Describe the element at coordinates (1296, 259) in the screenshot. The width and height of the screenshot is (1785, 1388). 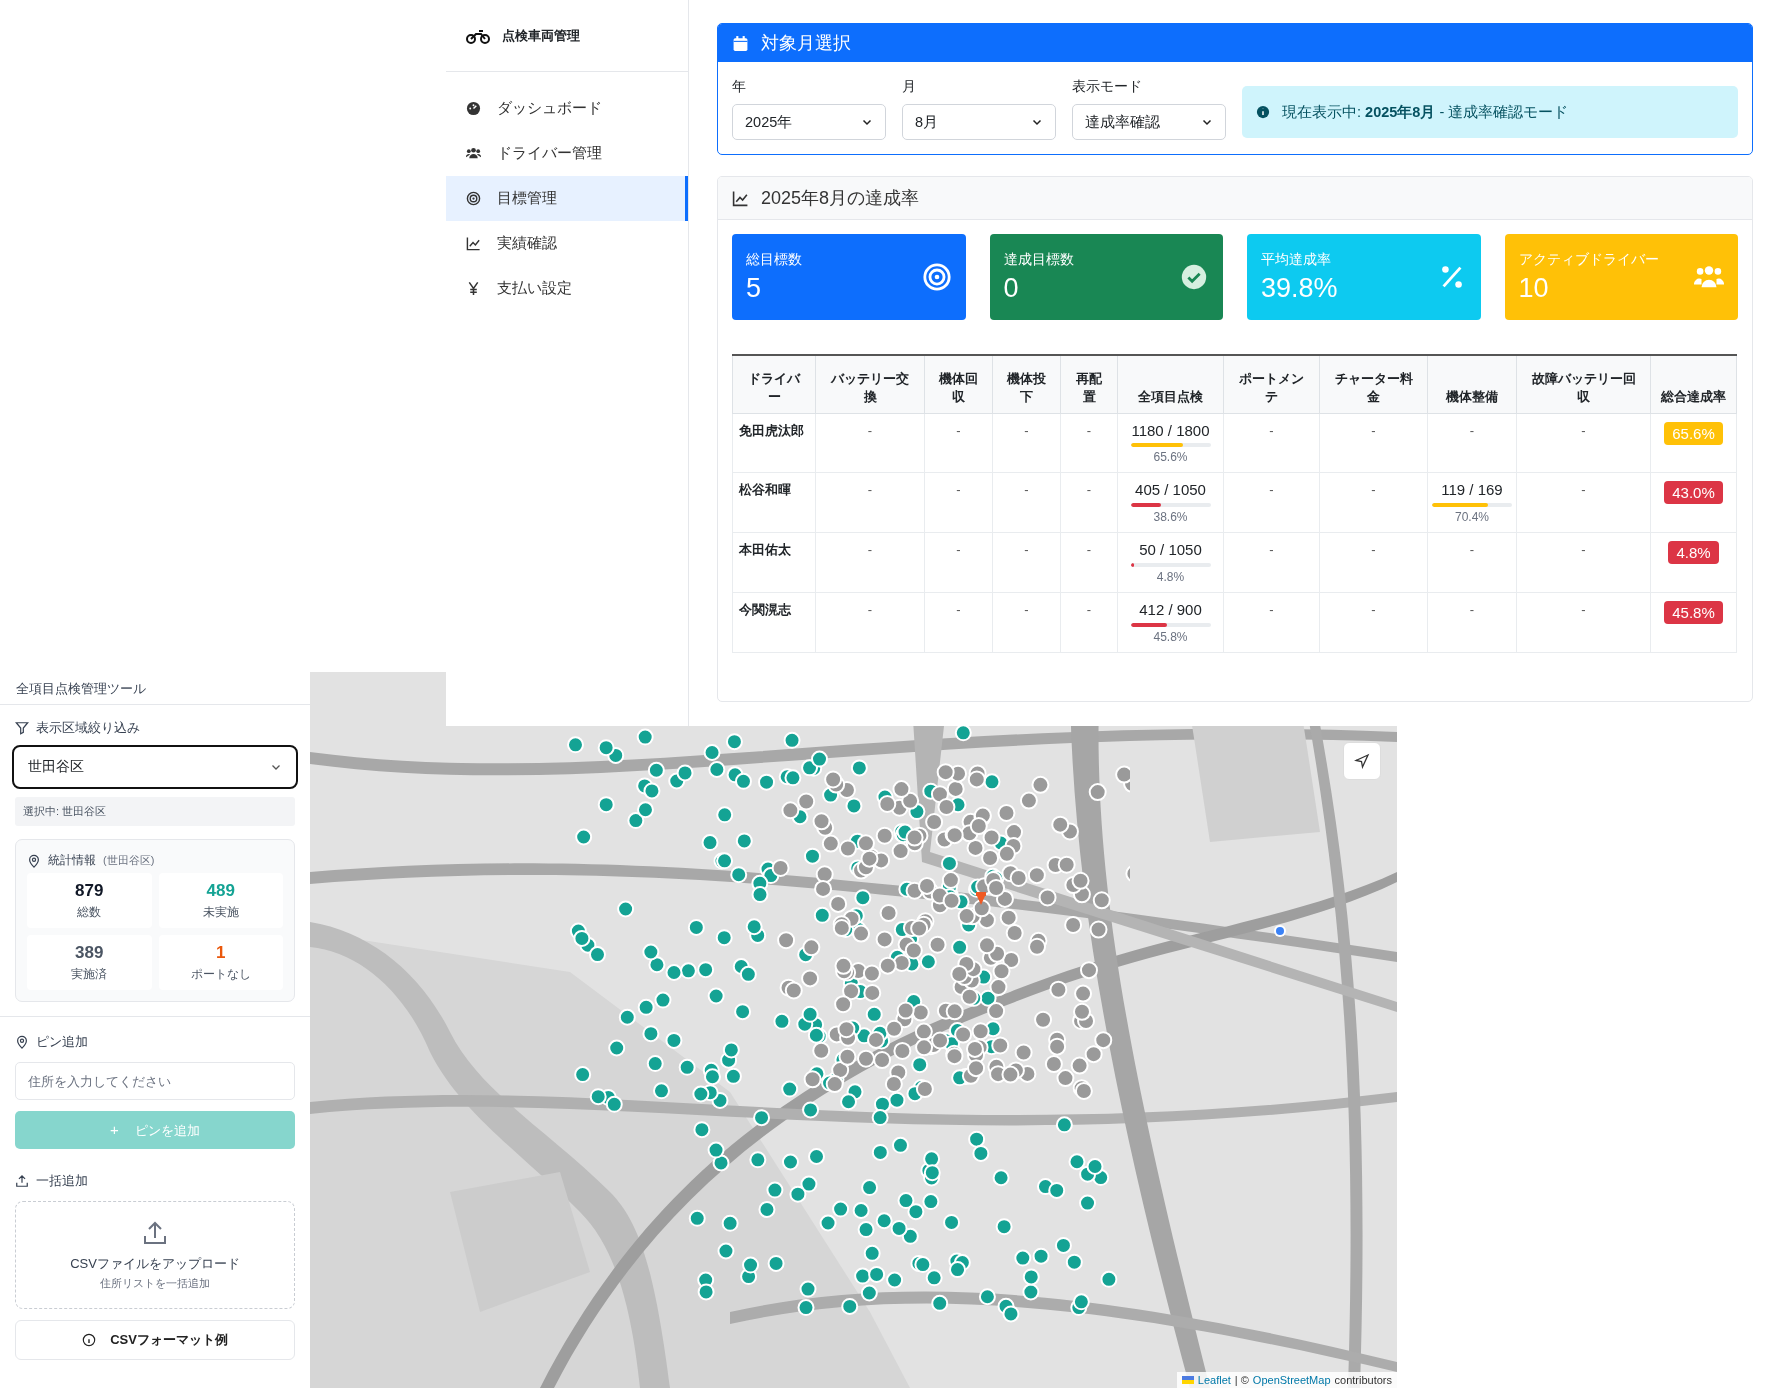
I see `stat-label: 平均達成率` at that location.